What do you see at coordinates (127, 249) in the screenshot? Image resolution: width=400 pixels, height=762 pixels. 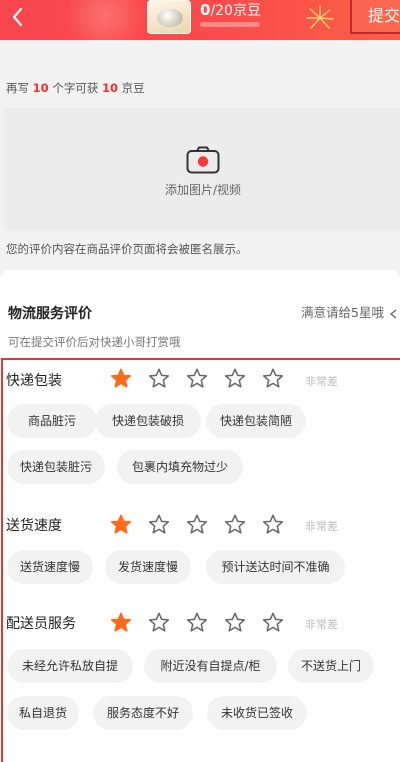 I see `anonymous-notice: 您的评价内容在商品评价页面将会被匿名展示。` at bounding box center [127, 249].